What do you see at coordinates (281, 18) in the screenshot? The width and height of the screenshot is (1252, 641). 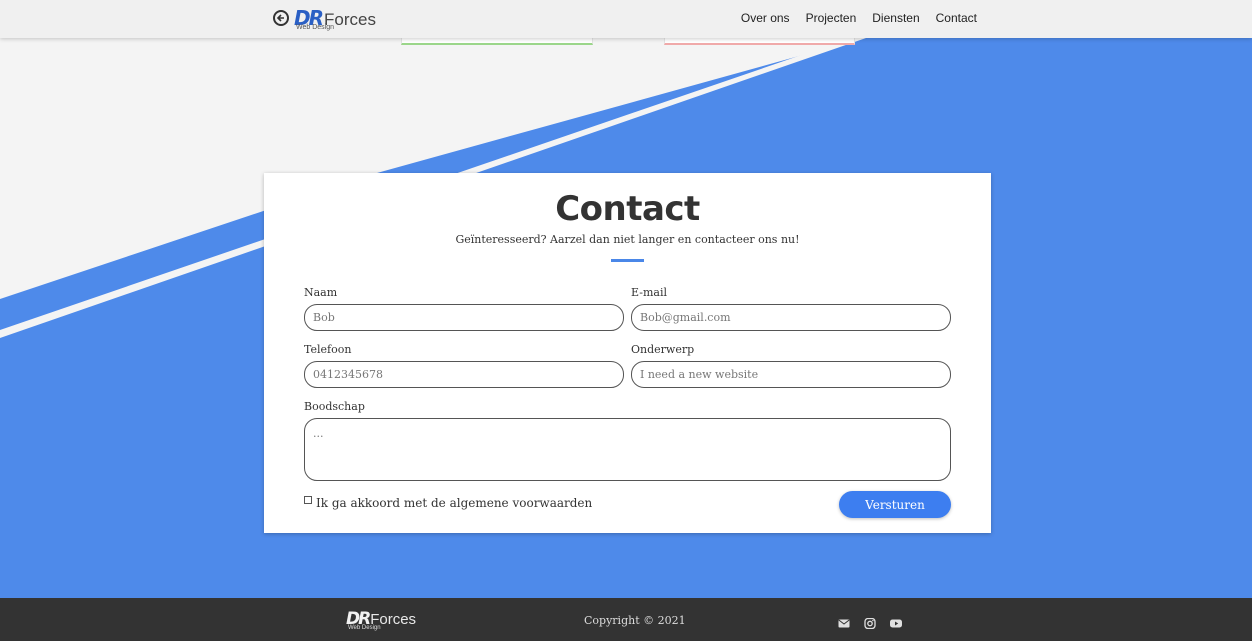 I see `back-icon` at bounding box center [281, 18].